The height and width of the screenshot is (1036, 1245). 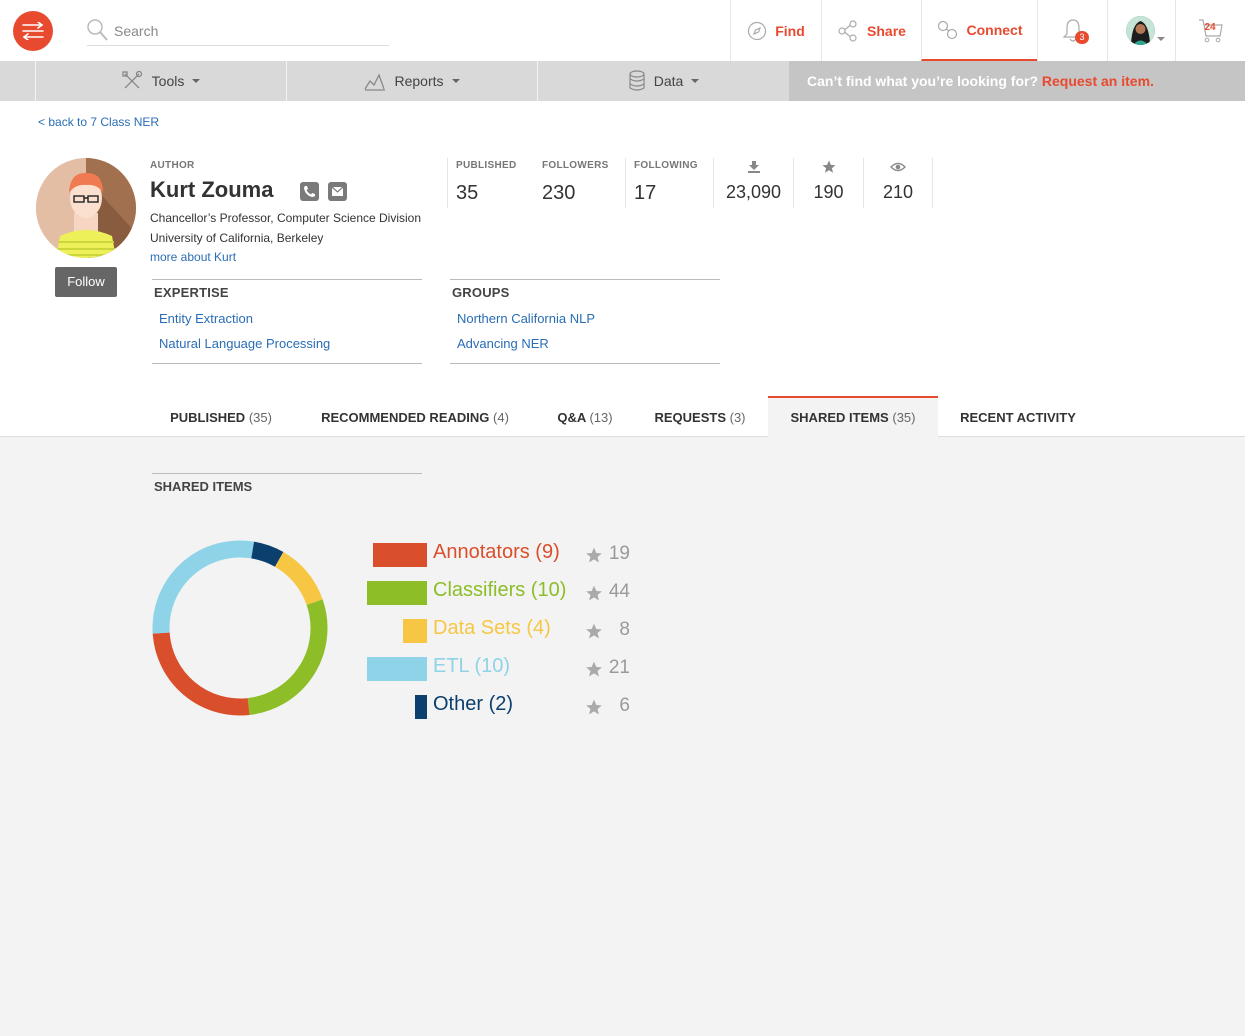 I want to click on stat-stars: 190, so click(x=828, y=183).